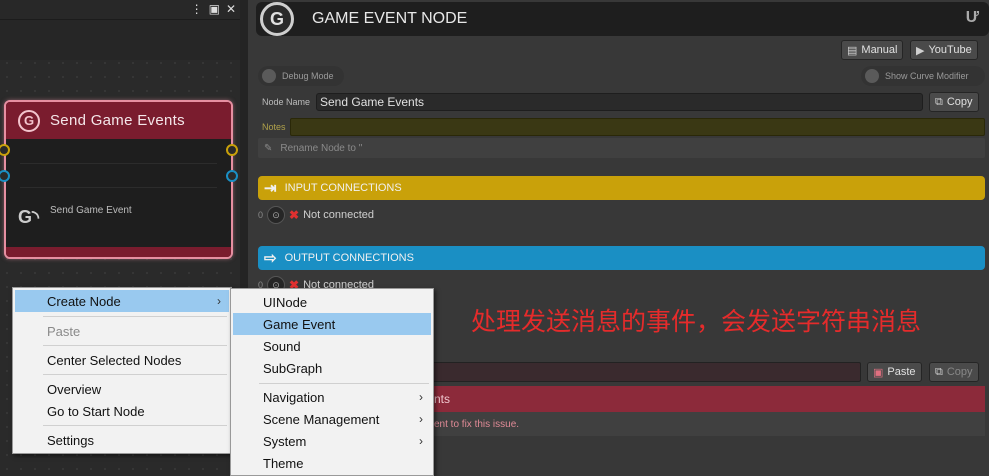 The image size is (989, 476). Describe the element at coordinates (321, 419) in the screenshot. I see `menu-item-label: Scene Management` at that location.